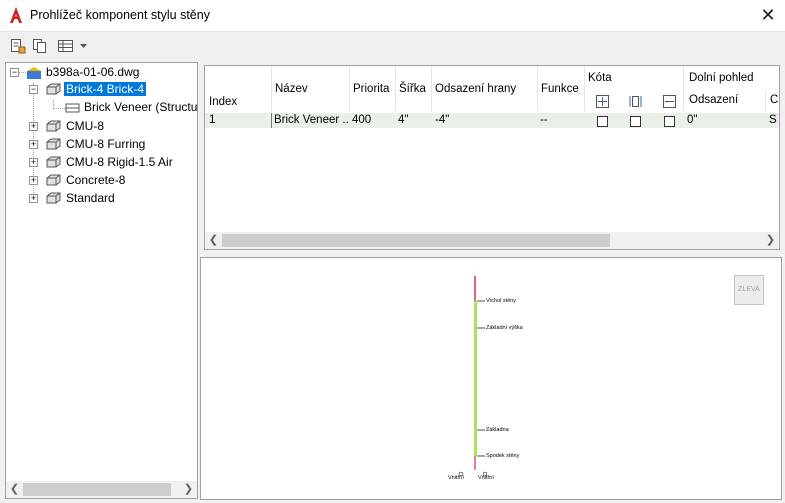 The width and height of the screenshot is (785, 503). What do you see at coordinates (486, 478) in the screenshot?
I see `label-right-bottom: Vnitřní` at bounding box center [486, 478].